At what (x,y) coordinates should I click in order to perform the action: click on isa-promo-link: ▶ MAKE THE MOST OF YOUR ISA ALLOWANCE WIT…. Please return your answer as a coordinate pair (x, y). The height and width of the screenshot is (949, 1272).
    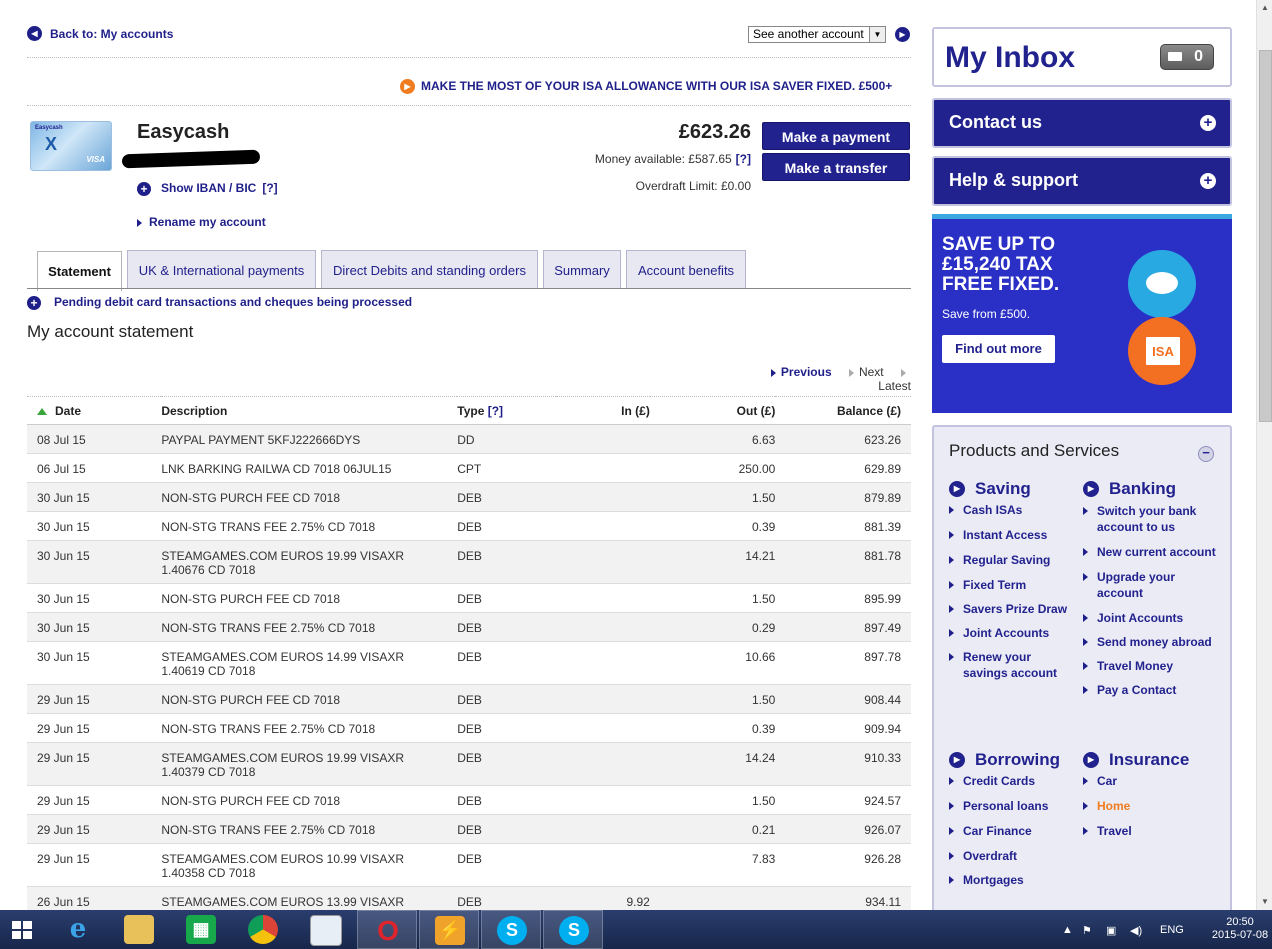
    Looking at the image, I should click on (646, 87).